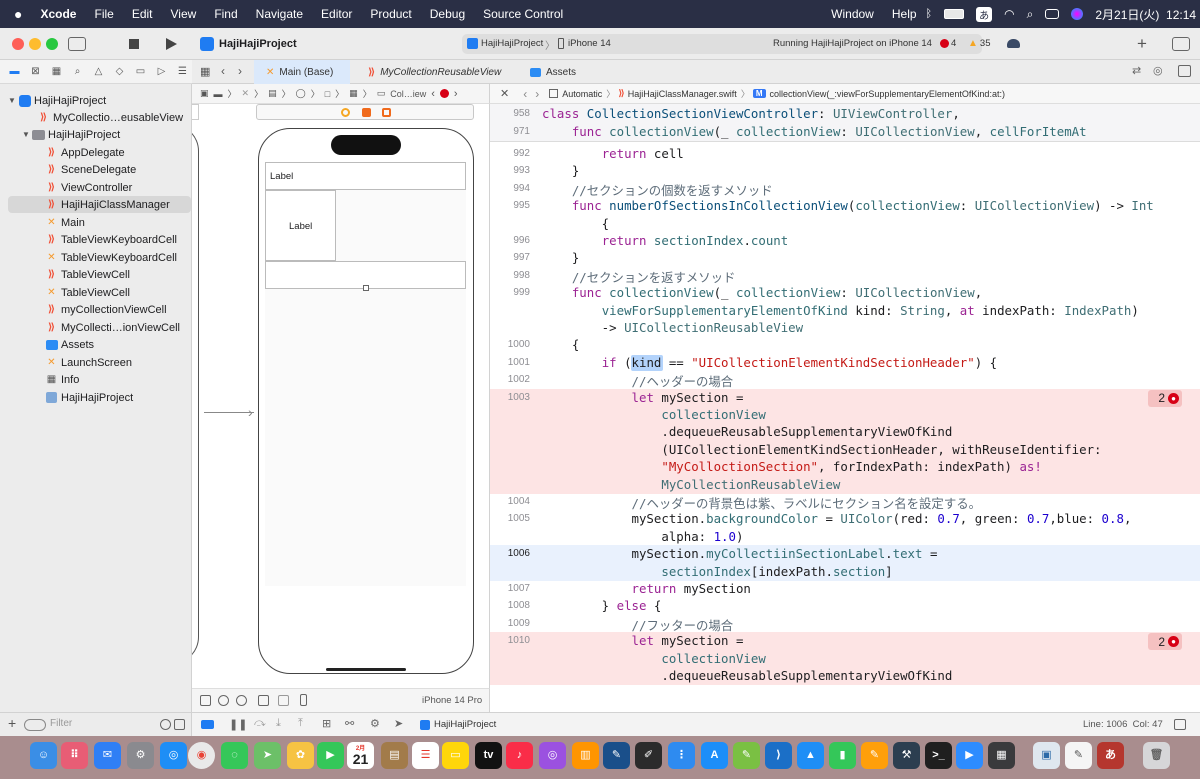 The height and width of the screenshot is (779, 1200). Describe the element at coordinates (99, 169) in the screenshot. I see `navigator-item-scenedelegate: ⟫ SceneDelegate` at that location.